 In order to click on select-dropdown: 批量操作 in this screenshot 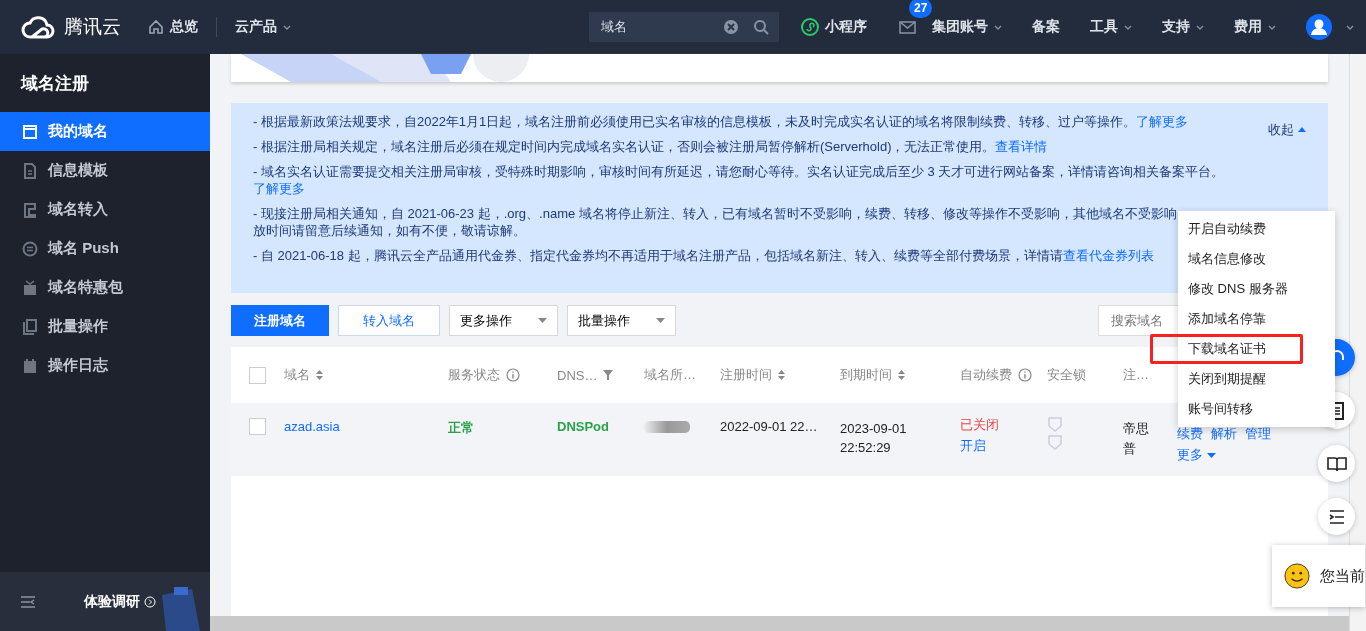, I will do `click(621, 320)`.